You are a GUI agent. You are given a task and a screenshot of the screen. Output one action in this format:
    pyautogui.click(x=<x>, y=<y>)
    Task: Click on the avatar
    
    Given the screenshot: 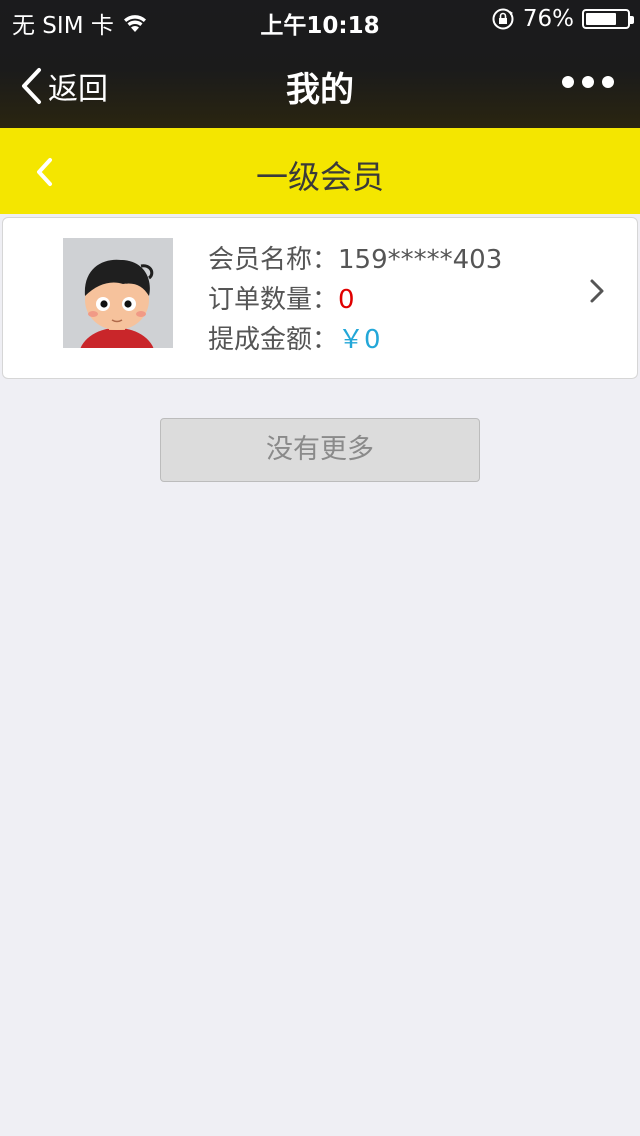 What is the action you would take?
    pyautogui.click(x=118, y=293)
    